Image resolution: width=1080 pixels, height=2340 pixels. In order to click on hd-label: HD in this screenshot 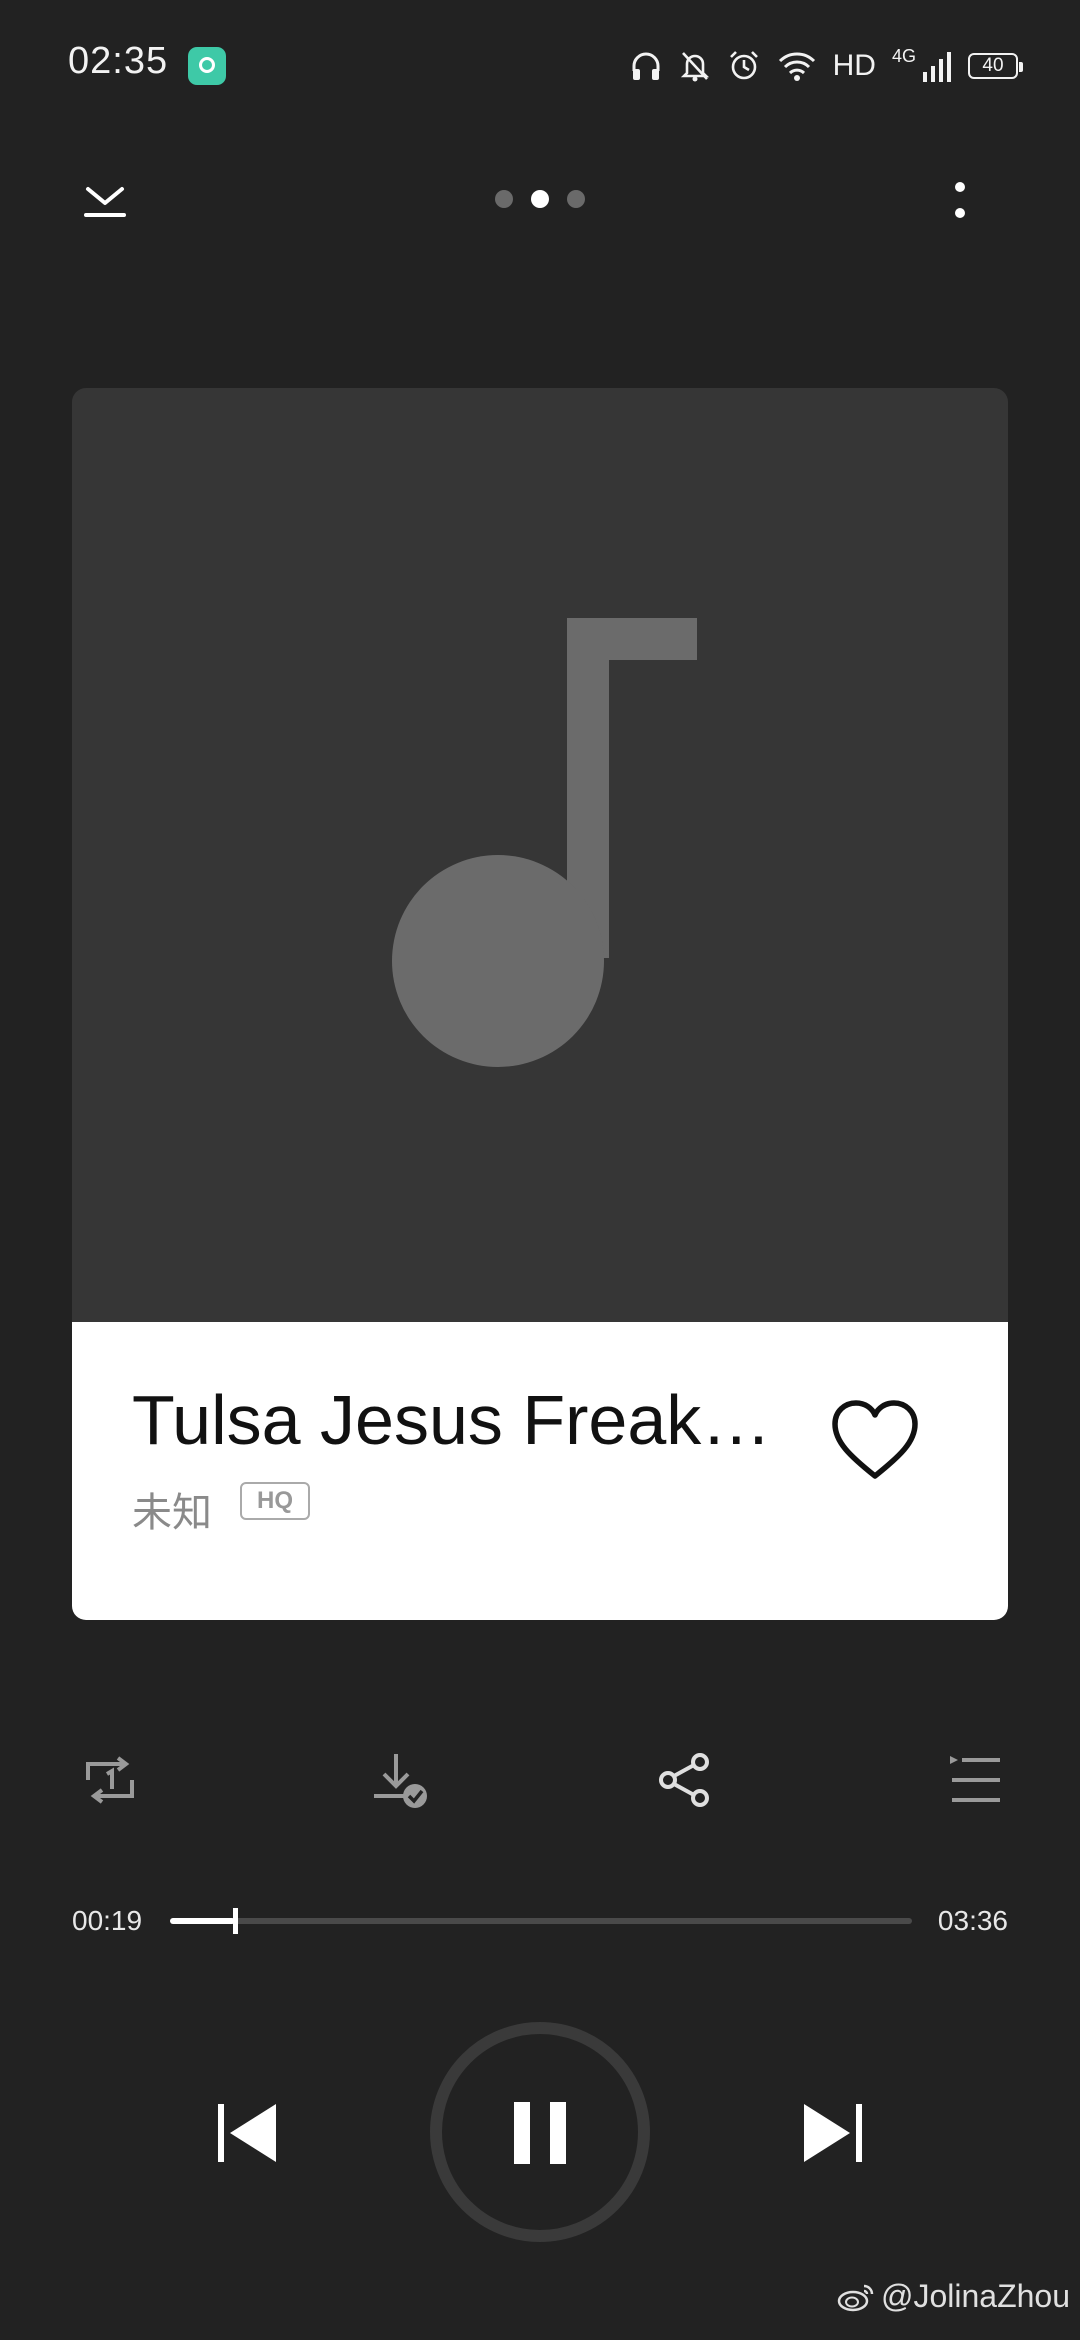, I will do `click(854, 65)`.